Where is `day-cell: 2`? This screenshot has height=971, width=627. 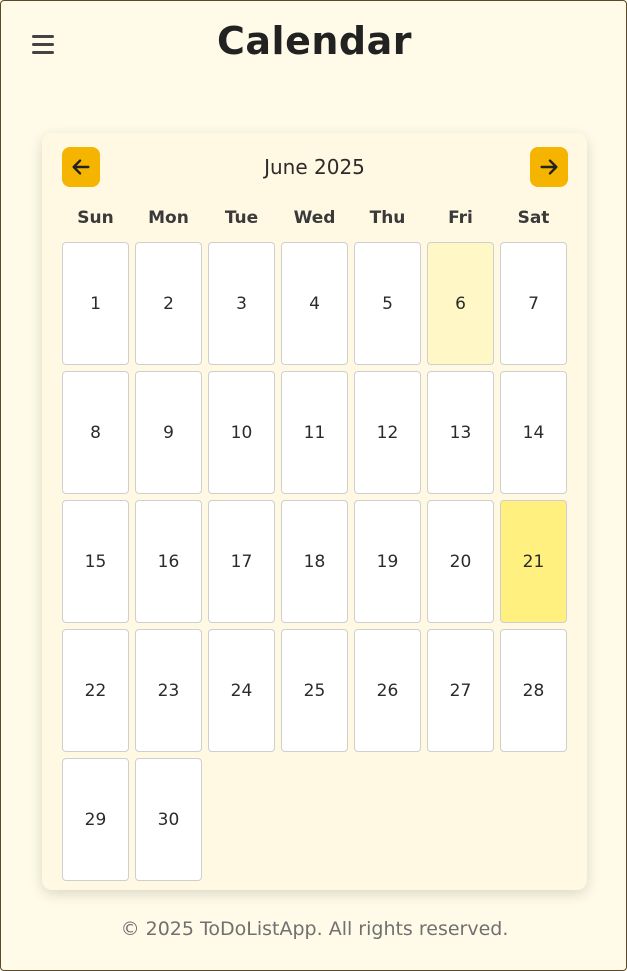 day-cell: 2 is located at coordinates (168, 303).